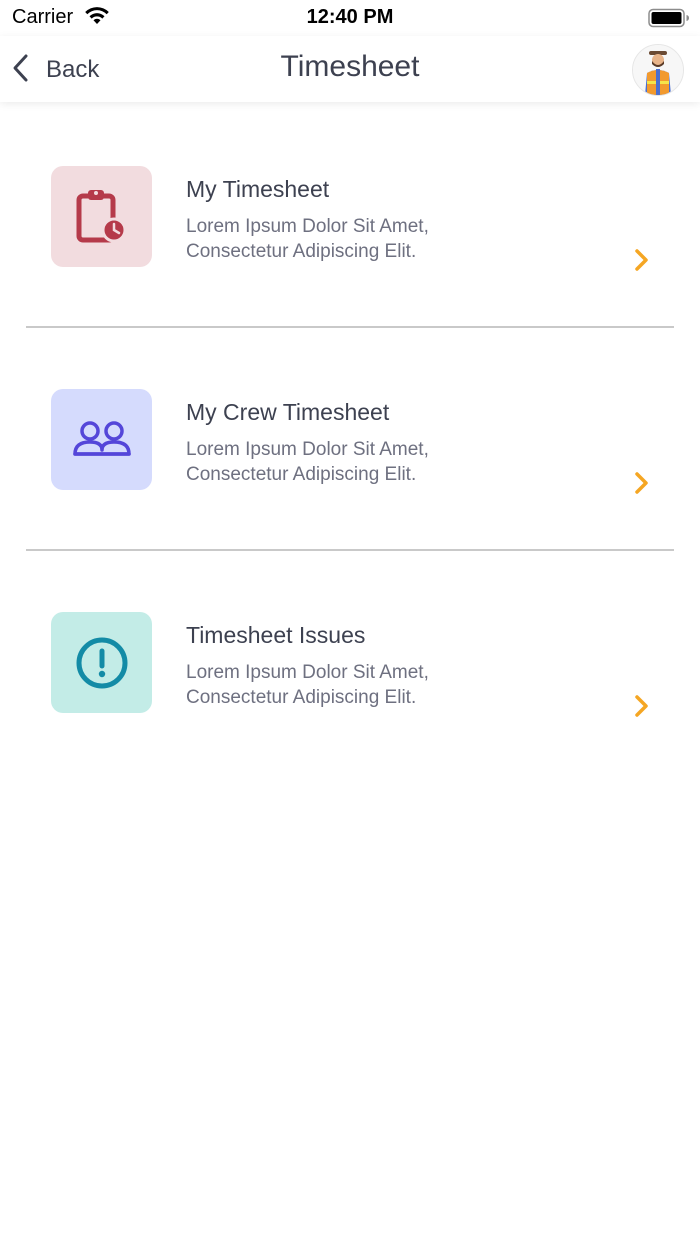  What do you see at coordinates (21, 70) in the screenshot?
I see `chevron-left-icon` at bounding box center [21, 70].